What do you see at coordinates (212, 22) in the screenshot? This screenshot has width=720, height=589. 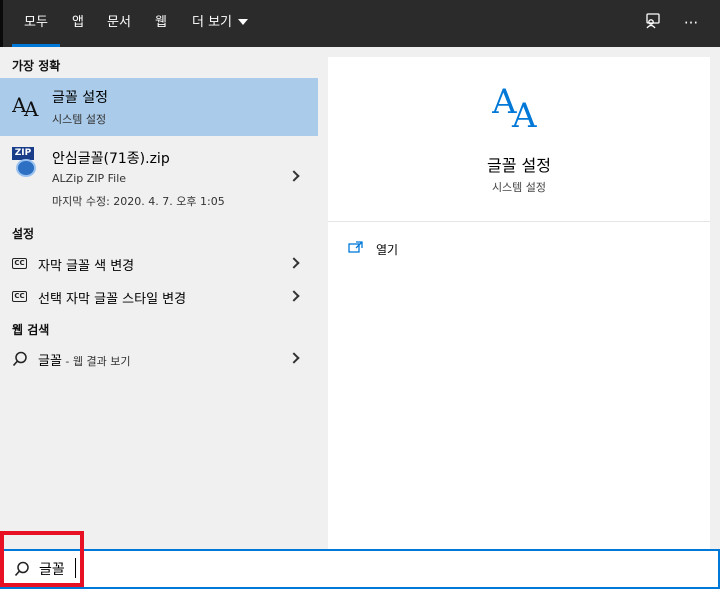 I see `tab-more-label: 더 보기` at bounding box center [212, 22].